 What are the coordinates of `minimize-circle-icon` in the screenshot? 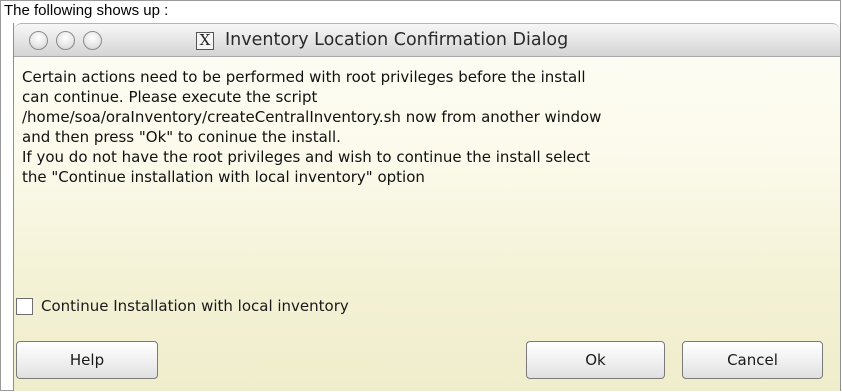 It's located at (65, 40).